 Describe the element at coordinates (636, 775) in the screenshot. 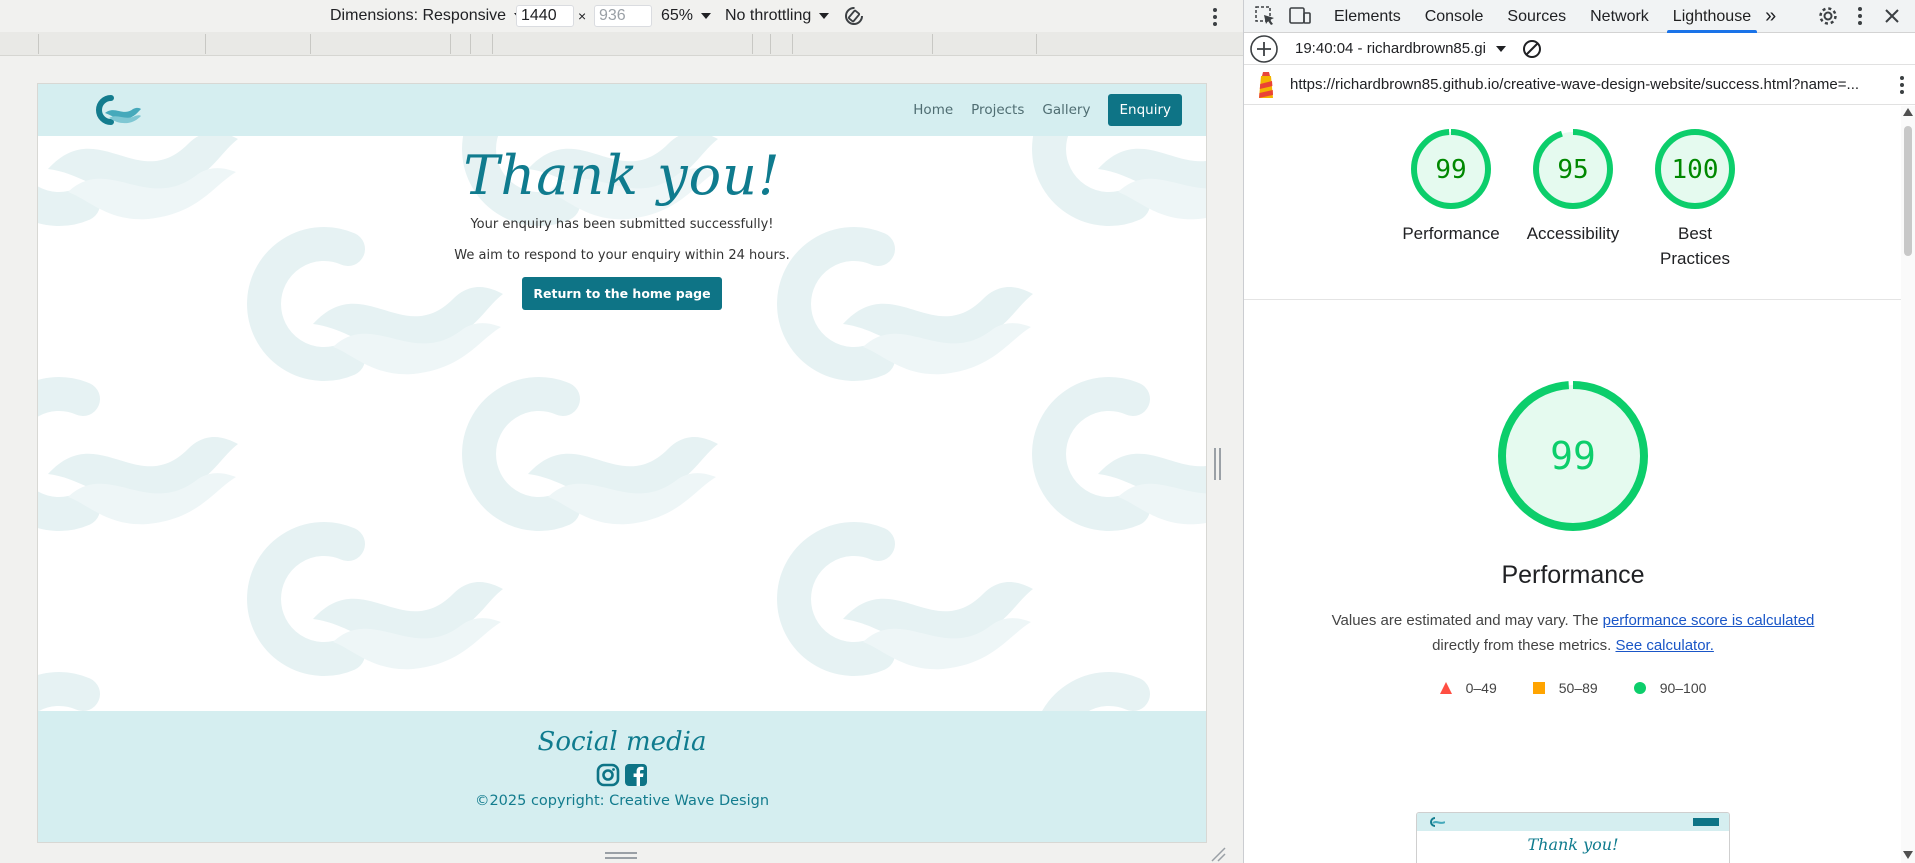

I see `facebook-icon` at that location.